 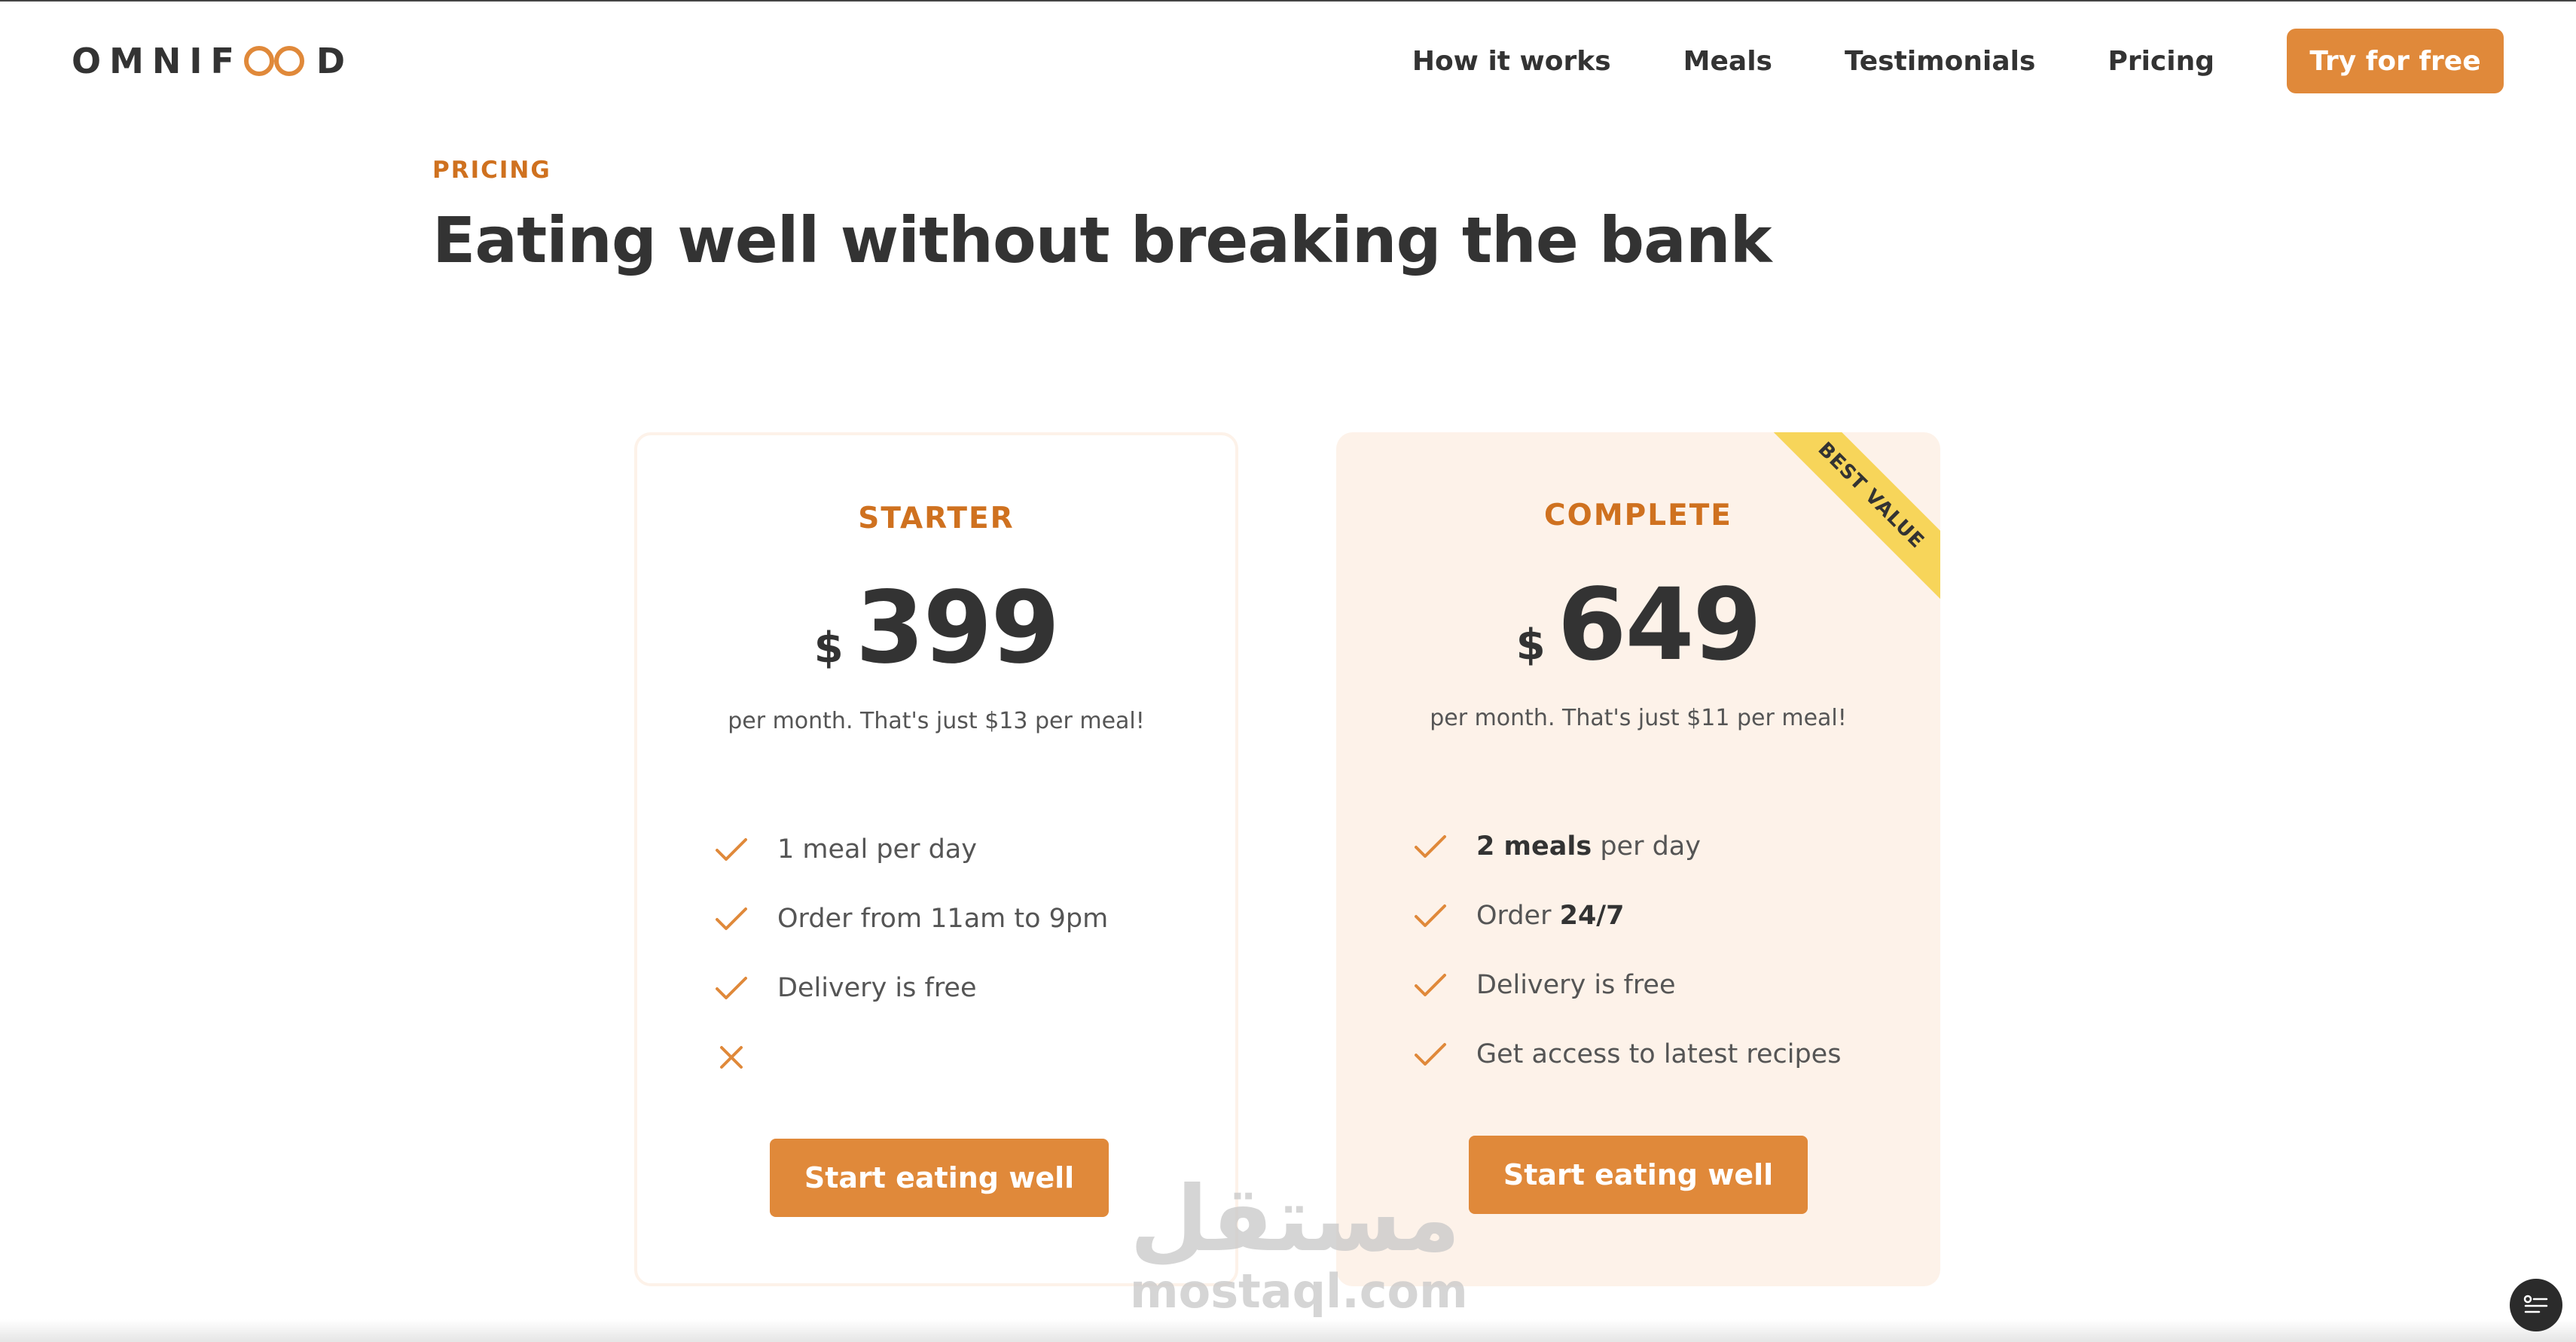 What do you see at coordinates (1551, 916) in the screenshot?
I see `feature-text: Order 24/7` at bounding box center [1551, 916].